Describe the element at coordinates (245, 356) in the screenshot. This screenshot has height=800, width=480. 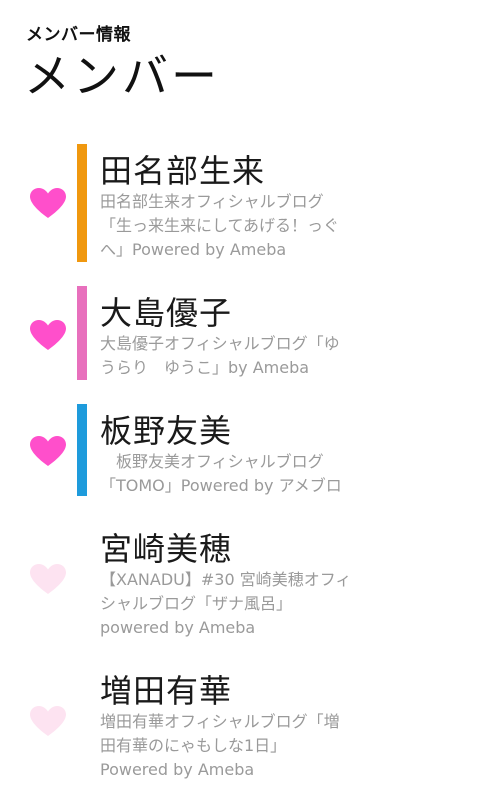
I see `member-blog-title: 大島優子オフィシャルブログ「ゆ うらり ゆうこ」by Ameba` at that location.